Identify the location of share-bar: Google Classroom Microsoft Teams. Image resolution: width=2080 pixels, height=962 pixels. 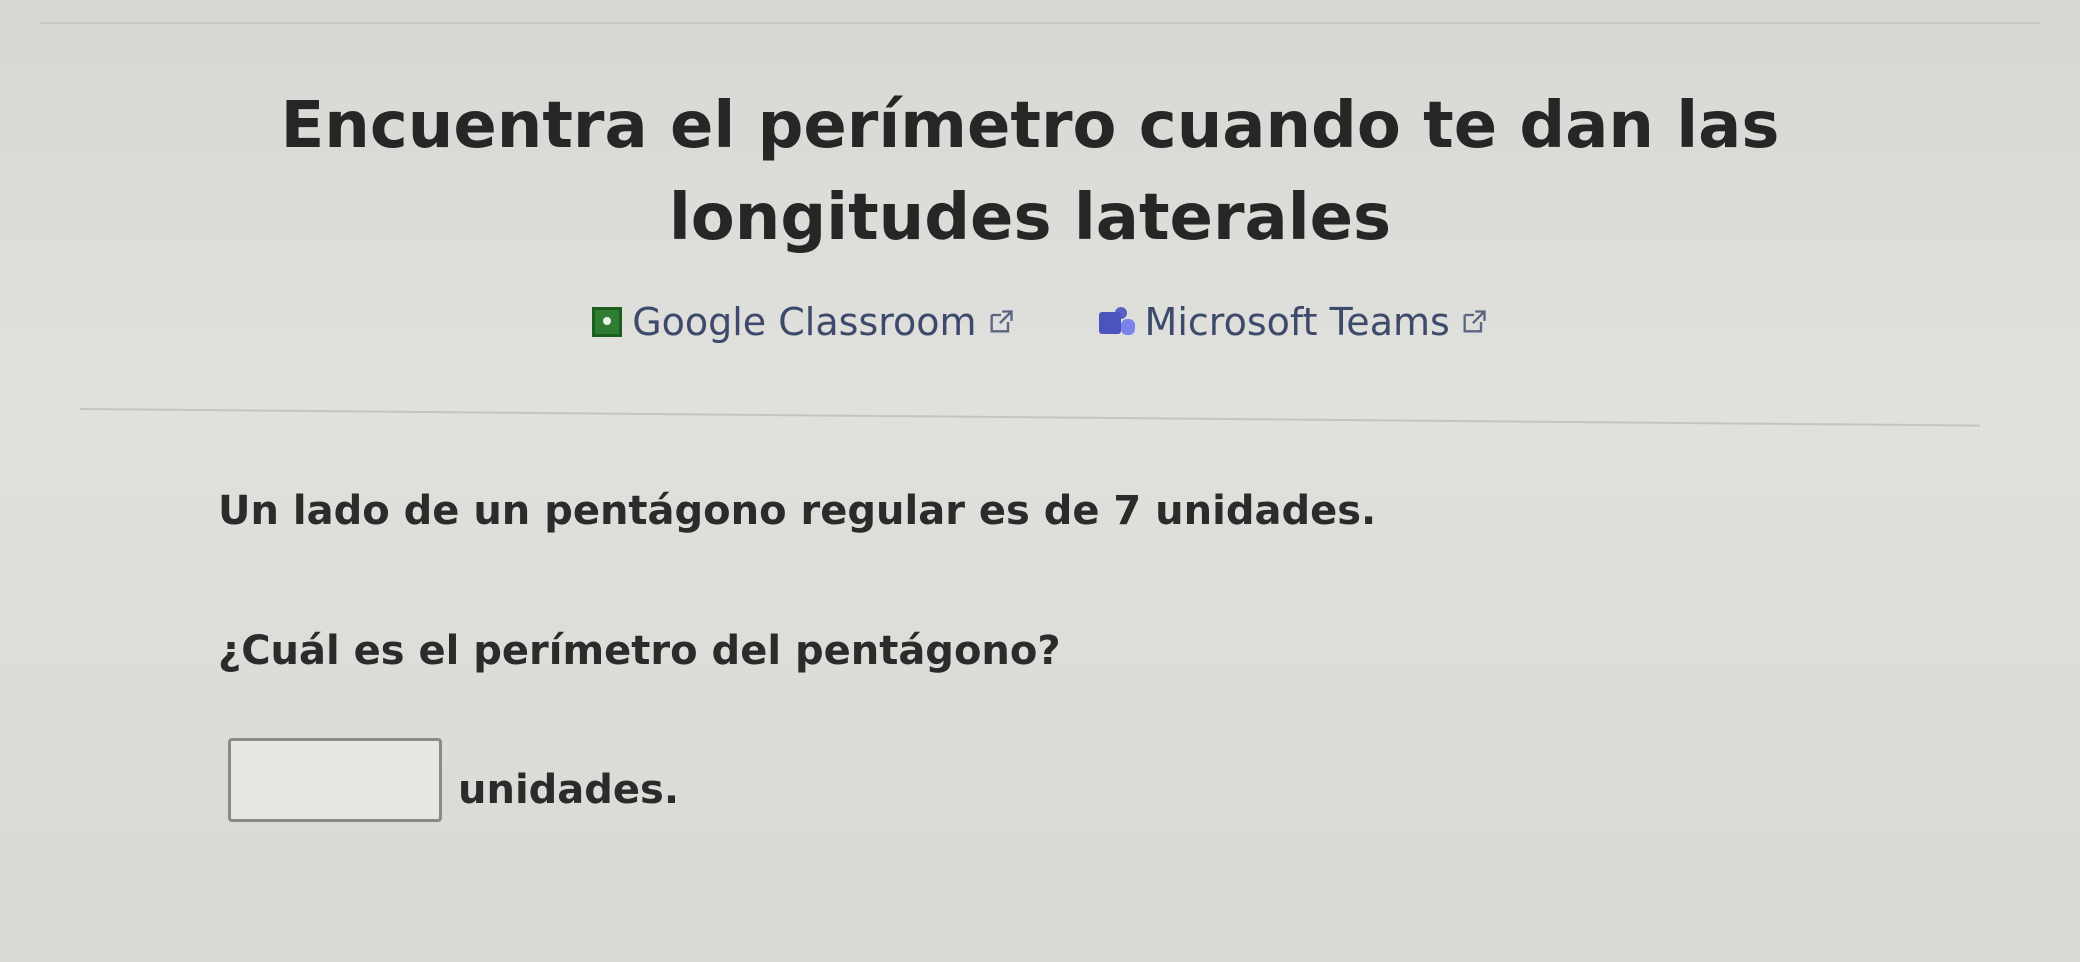
(1040, 322).